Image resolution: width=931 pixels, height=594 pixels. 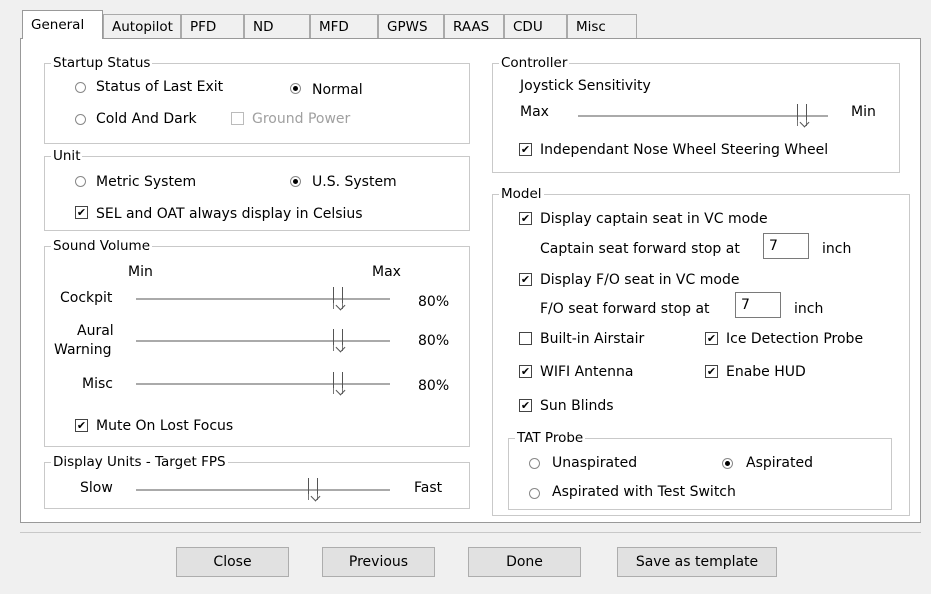 I want to click on fo-seat-label: Display F/O seat in VC mode, so click(x=640, y=280).